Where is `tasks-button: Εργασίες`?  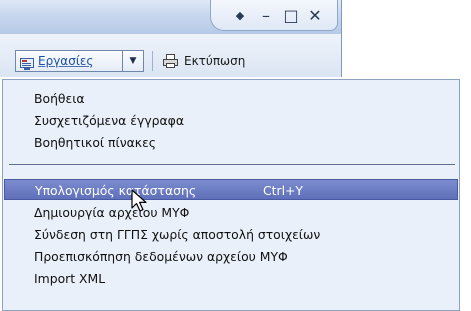
tasks-button: Εργασίες is located at coordinates (73, 61).